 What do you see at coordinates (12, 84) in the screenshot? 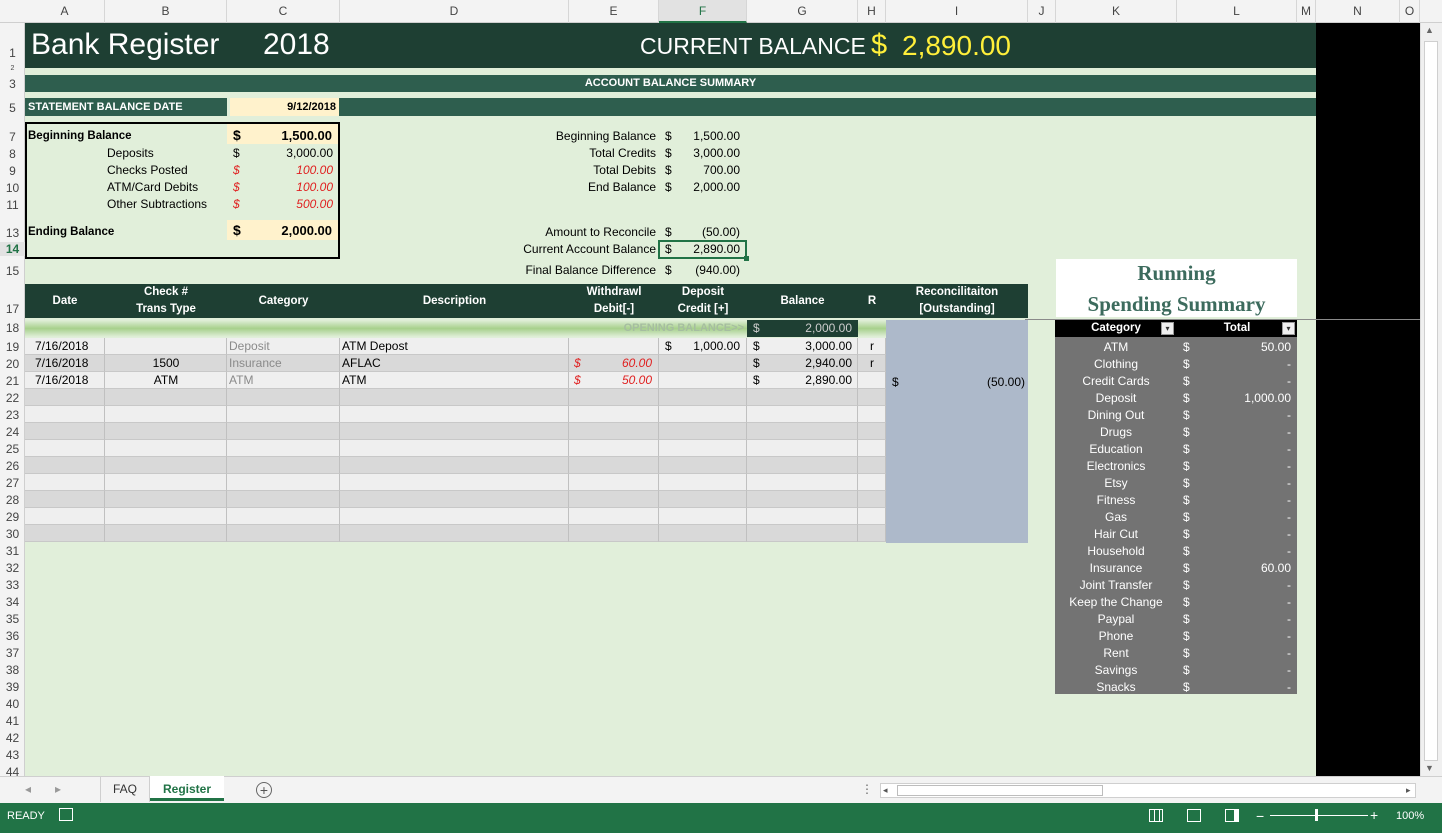
I see `row-header-3: 3` at bounding box center [12, 84].